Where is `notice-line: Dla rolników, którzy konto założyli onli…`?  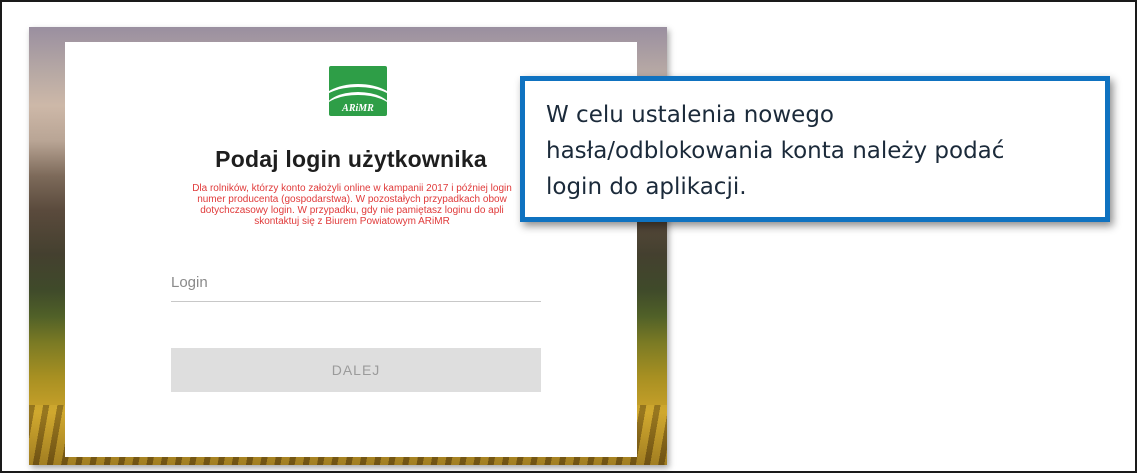 notice-line: Dla rolników, którzy konto założyli onli… is located at coordinates (352, 188).